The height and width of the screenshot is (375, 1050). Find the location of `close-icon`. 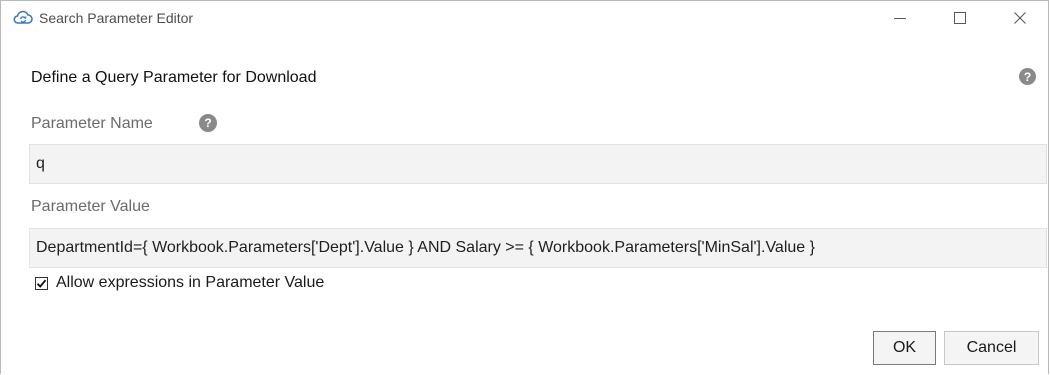

close-icon is located at coordinates (1020, 18).